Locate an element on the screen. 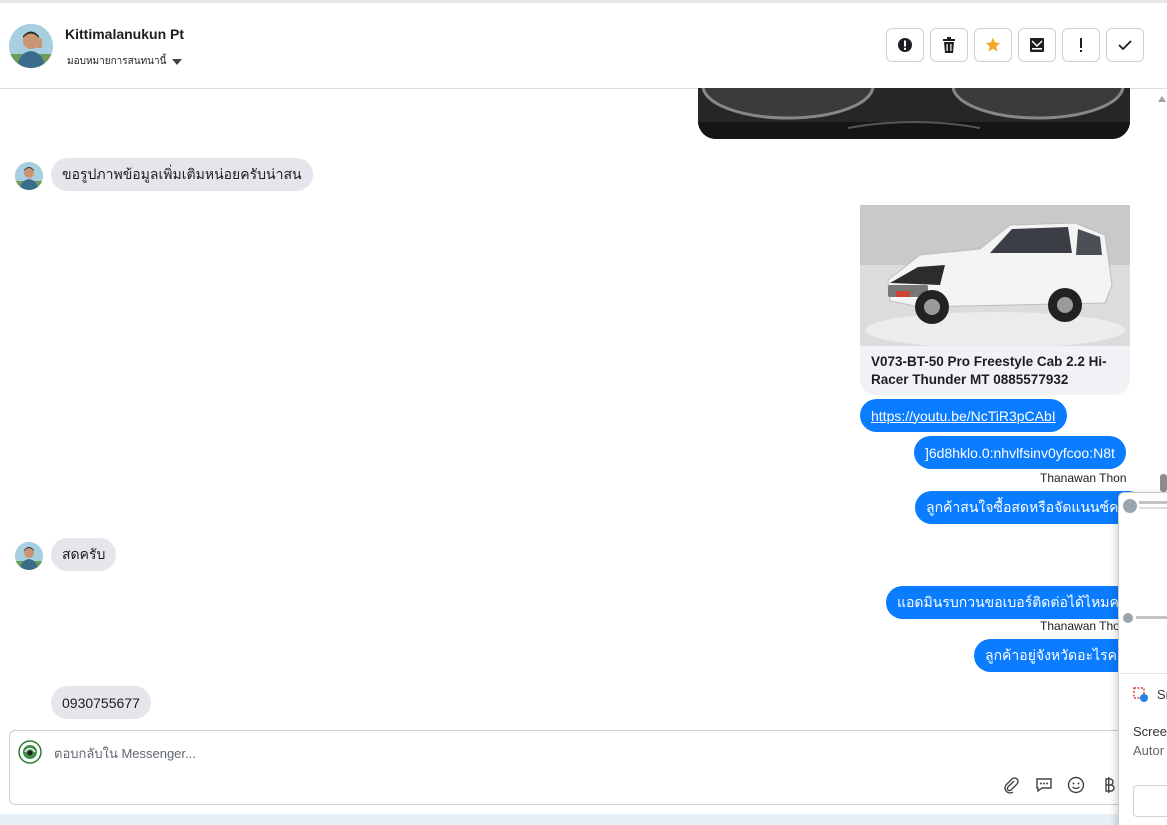 This screenshot has width=1167, height=825. message-outgoing: แอดมินรบกวนขอเบอร์ติดต่อได้ไหมคะ is located at coordinates (1016, 602).